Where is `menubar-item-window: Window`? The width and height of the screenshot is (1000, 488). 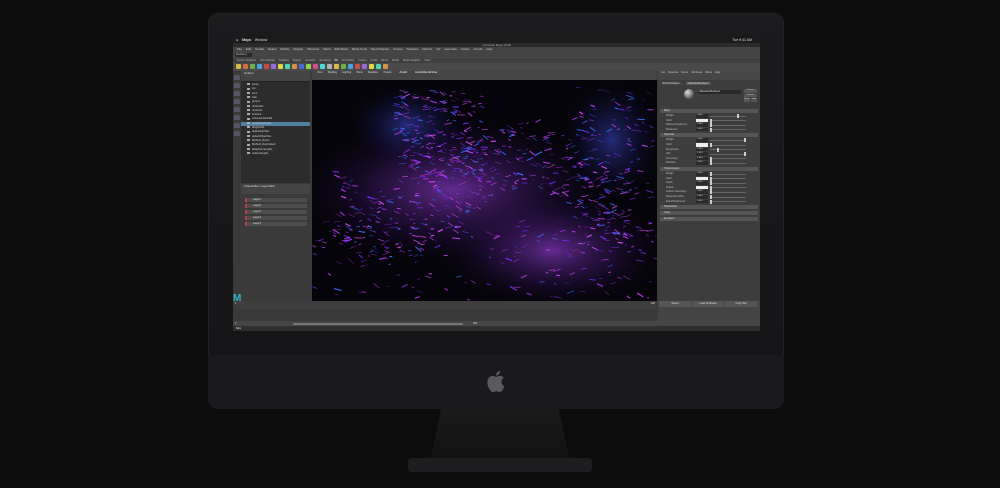 menubar-item-window: Window is located at coordinates (261, 40).